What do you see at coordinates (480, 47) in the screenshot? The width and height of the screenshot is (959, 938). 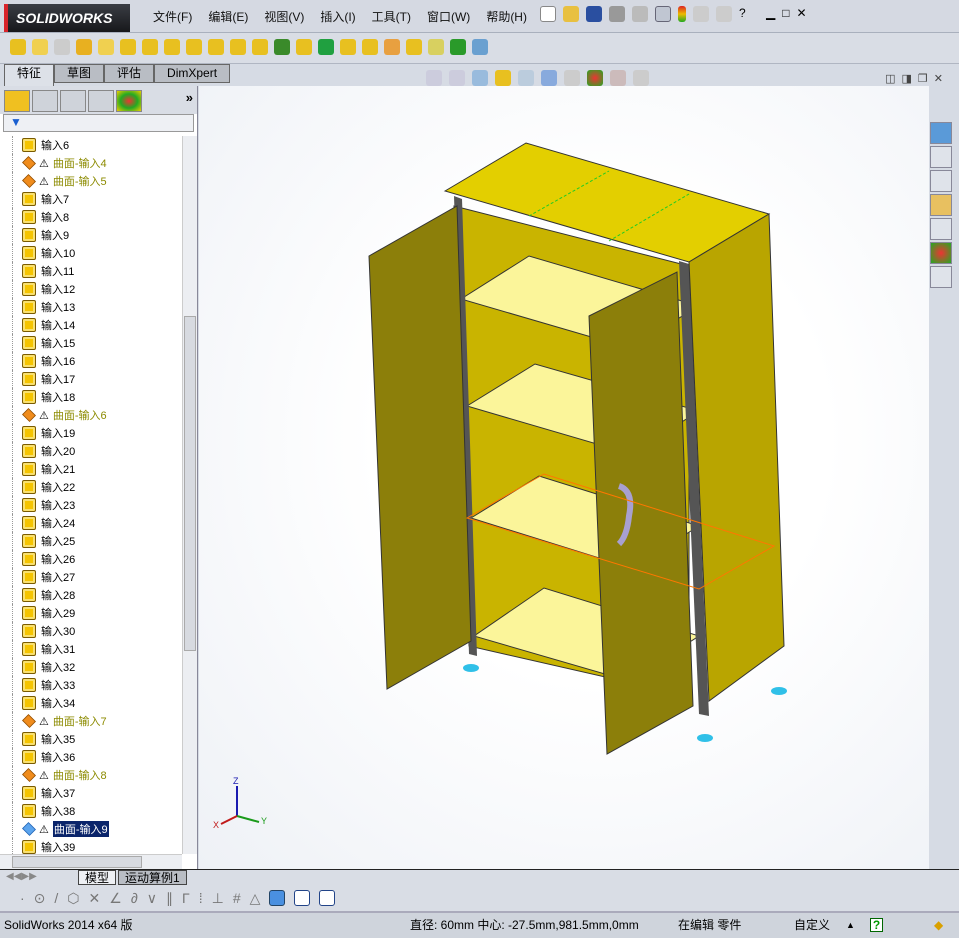 I see `instant3d-icon` at bounding box center [480, 47].